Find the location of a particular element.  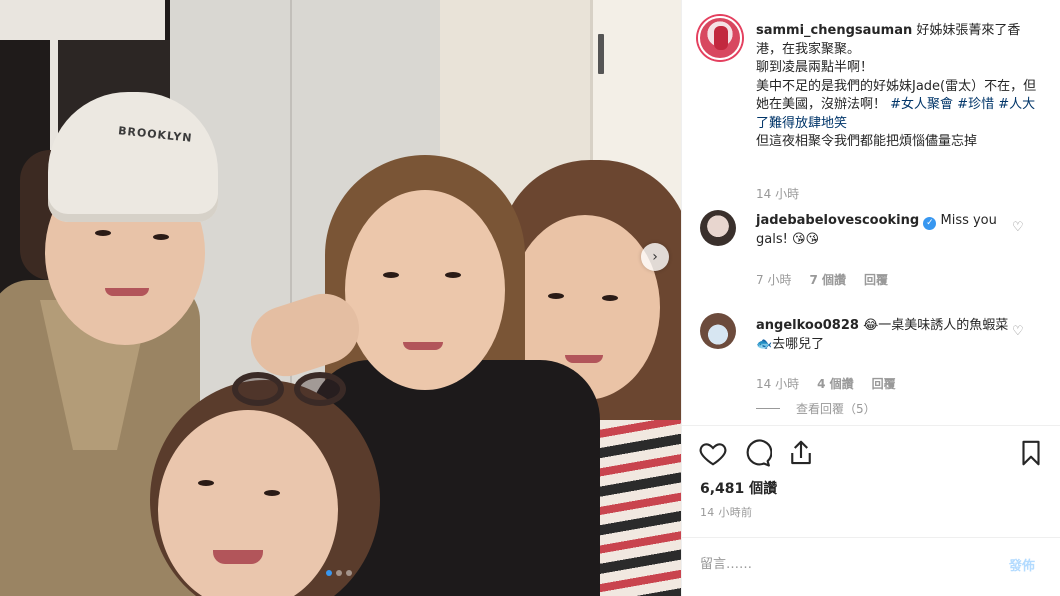

carousel-indicator is located at coordinates (339, 573).